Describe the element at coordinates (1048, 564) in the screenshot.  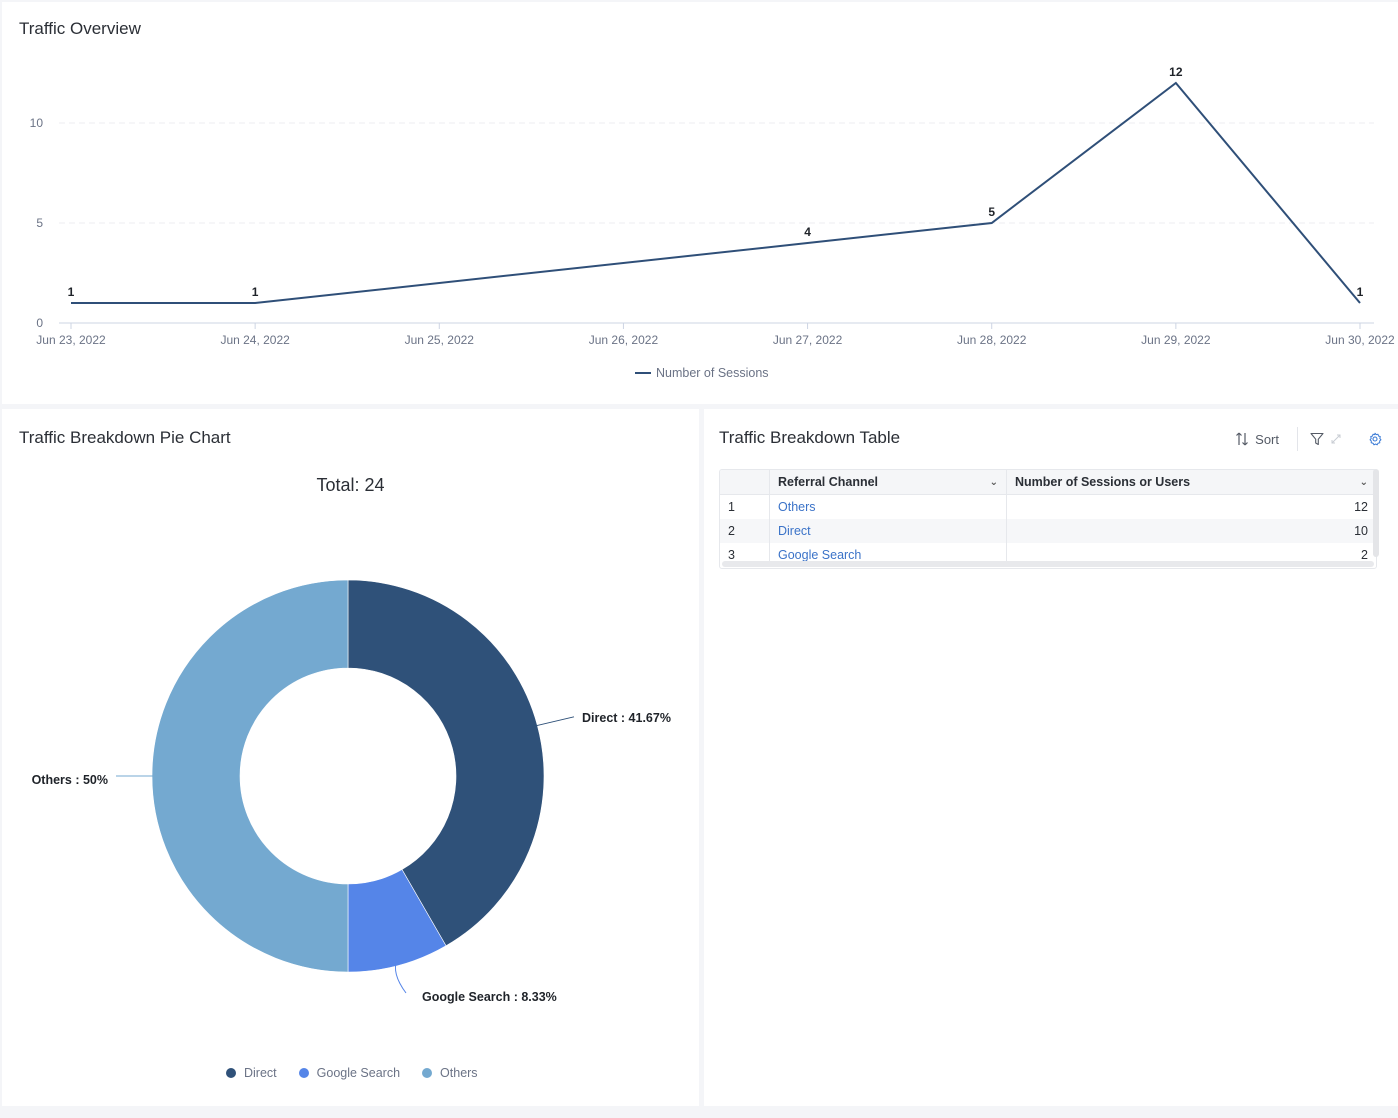
I see `horizontal-scrollbar` at that location.